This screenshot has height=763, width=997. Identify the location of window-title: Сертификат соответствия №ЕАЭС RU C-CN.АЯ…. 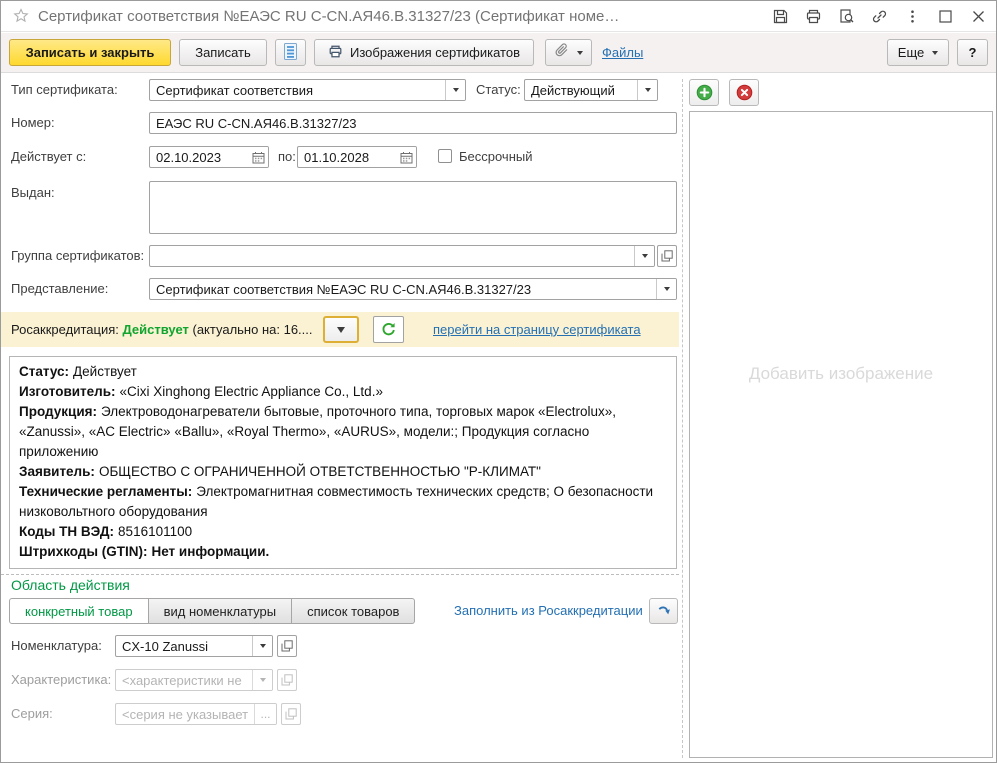
(329, 16).